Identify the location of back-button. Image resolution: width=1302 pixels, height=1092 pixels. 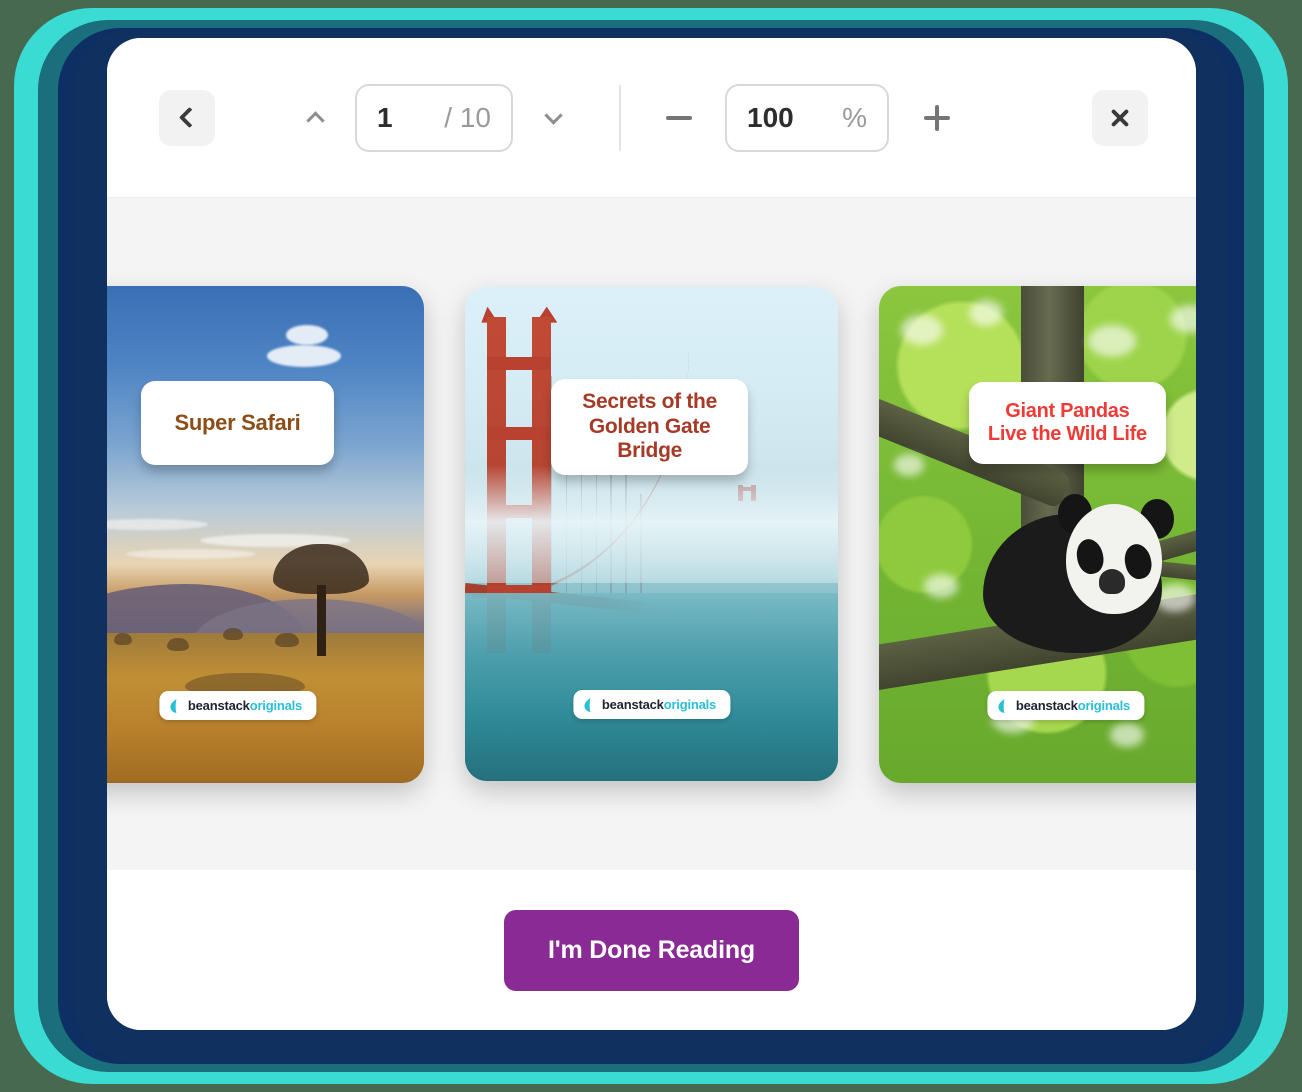
(187, 117).